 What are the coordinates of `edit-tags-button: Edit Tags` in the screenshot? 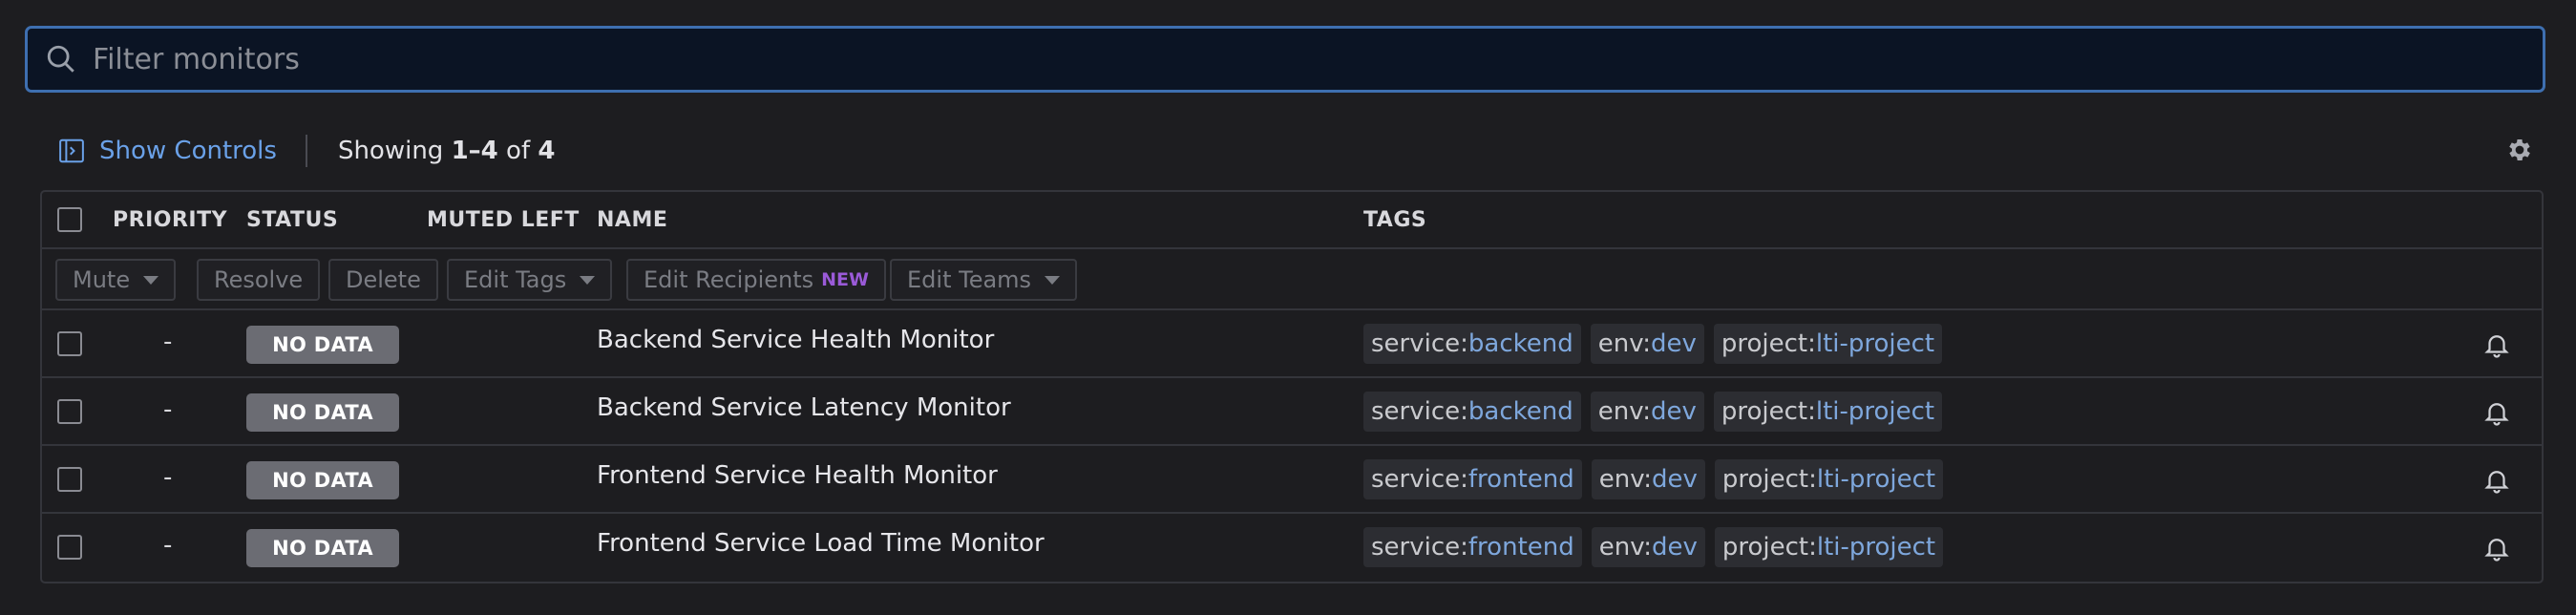 It's located at (530, 280).